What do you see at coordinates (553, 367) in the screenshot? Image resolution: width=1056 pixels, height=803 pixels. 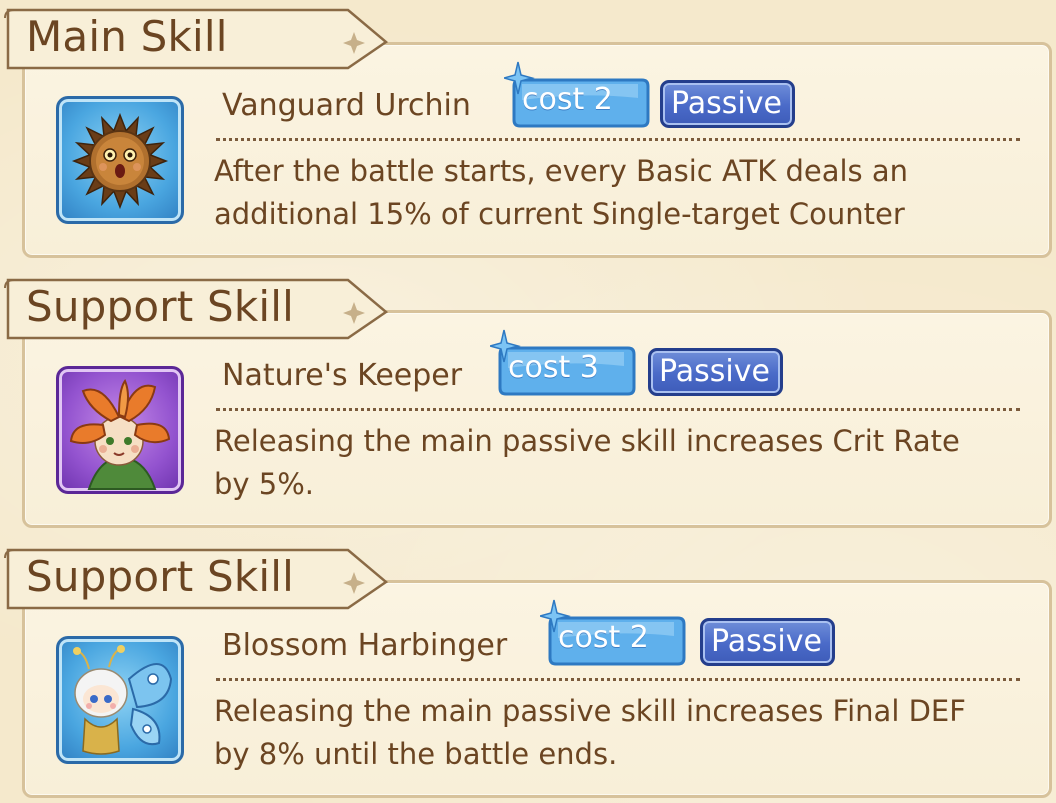 I see `cost-label: cost 3` at bounding box center [553, 367].